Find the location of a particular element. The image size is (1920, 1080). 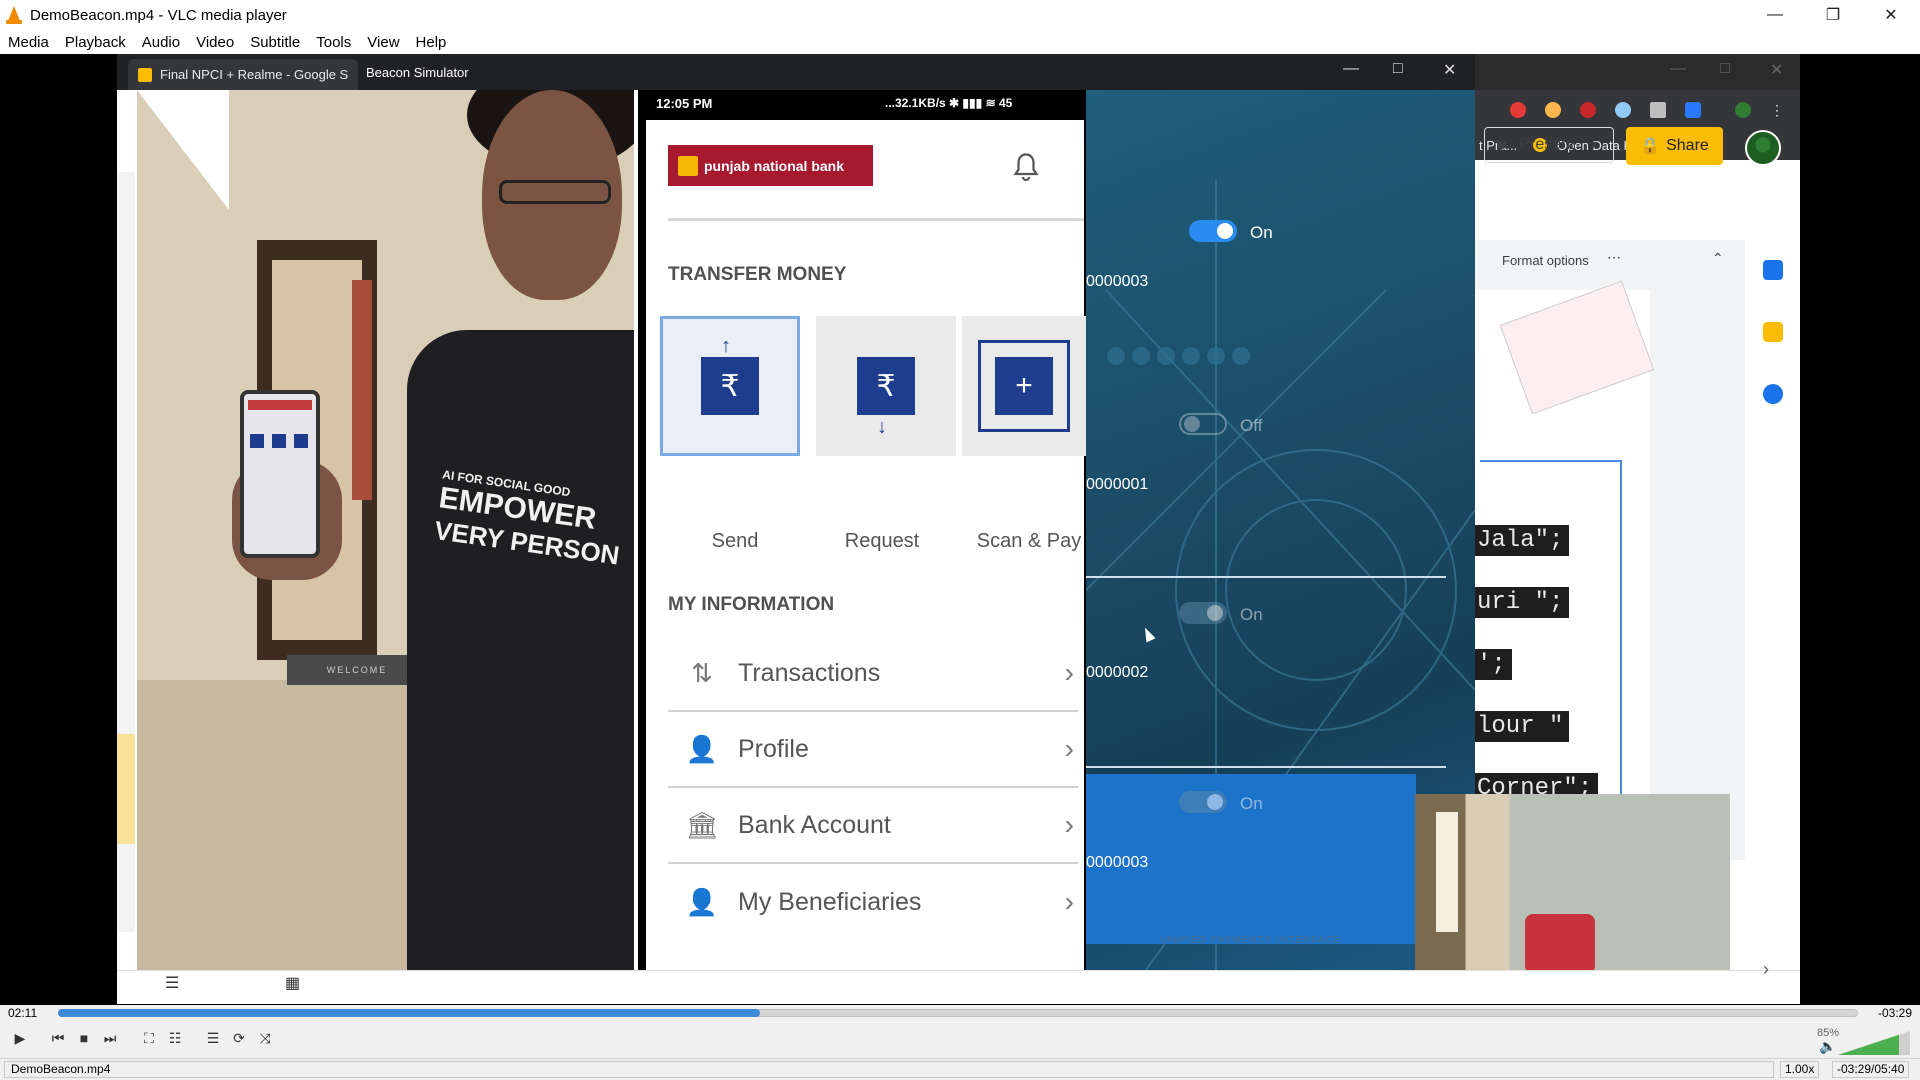

extended-settings-button: ☷ is located at coordinates (175, 1038).